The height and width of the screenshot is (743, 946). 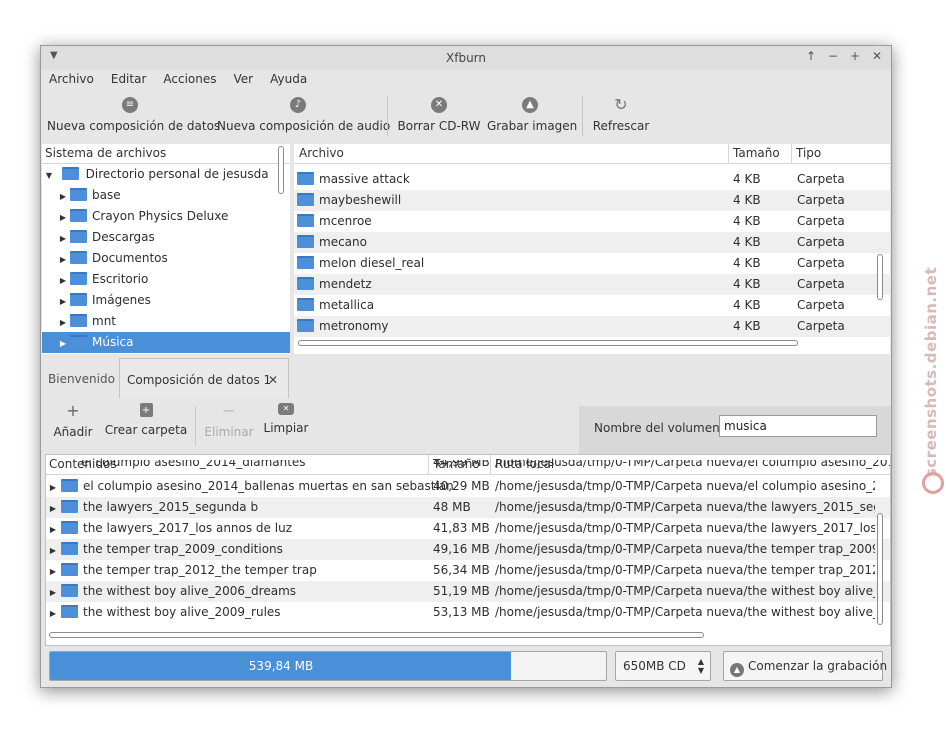 What do you see at coordinates (146, 410) in the screenshot?
I see `new-folder-icon: +` at bounding box center [146, 410].